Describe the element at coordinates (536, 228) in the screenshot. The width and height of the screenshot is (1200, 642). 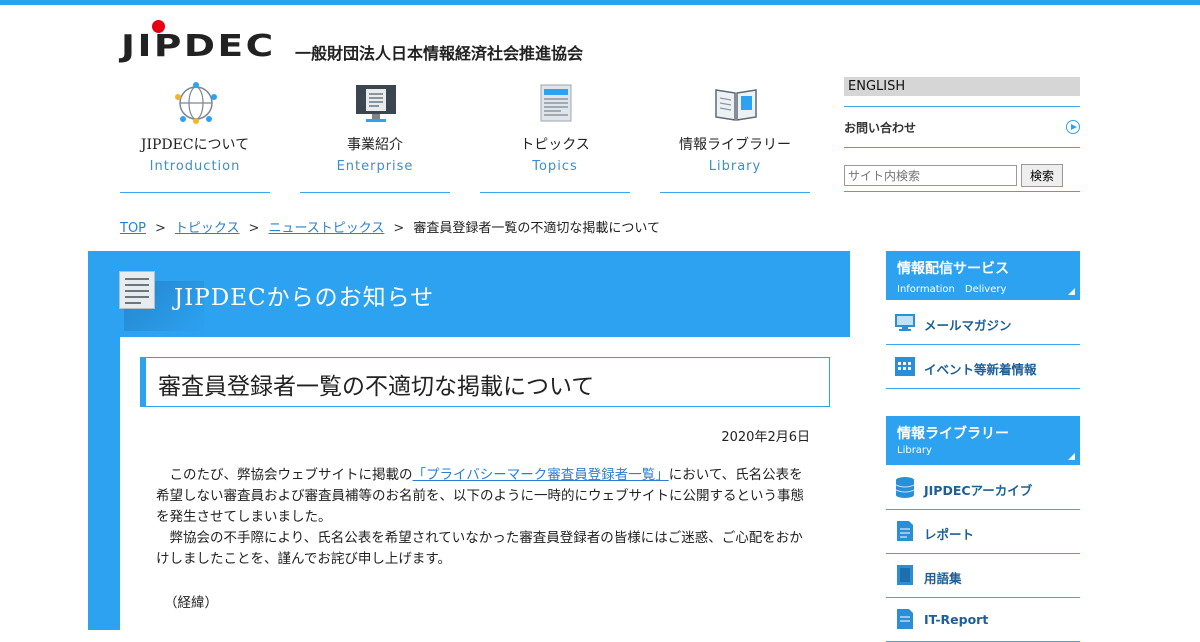
I see `breadcrumb-current: 審査員登録者一覧の不適切な掲載について` at that location.